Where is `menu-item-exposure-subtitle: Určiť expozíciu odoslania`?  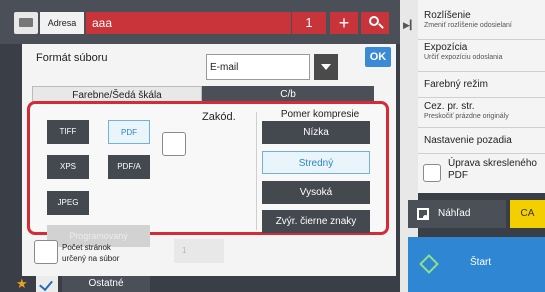
menu-item-exposure-subtitle: Určiť expozíciu odoslania is located at coordinates (463, 57).